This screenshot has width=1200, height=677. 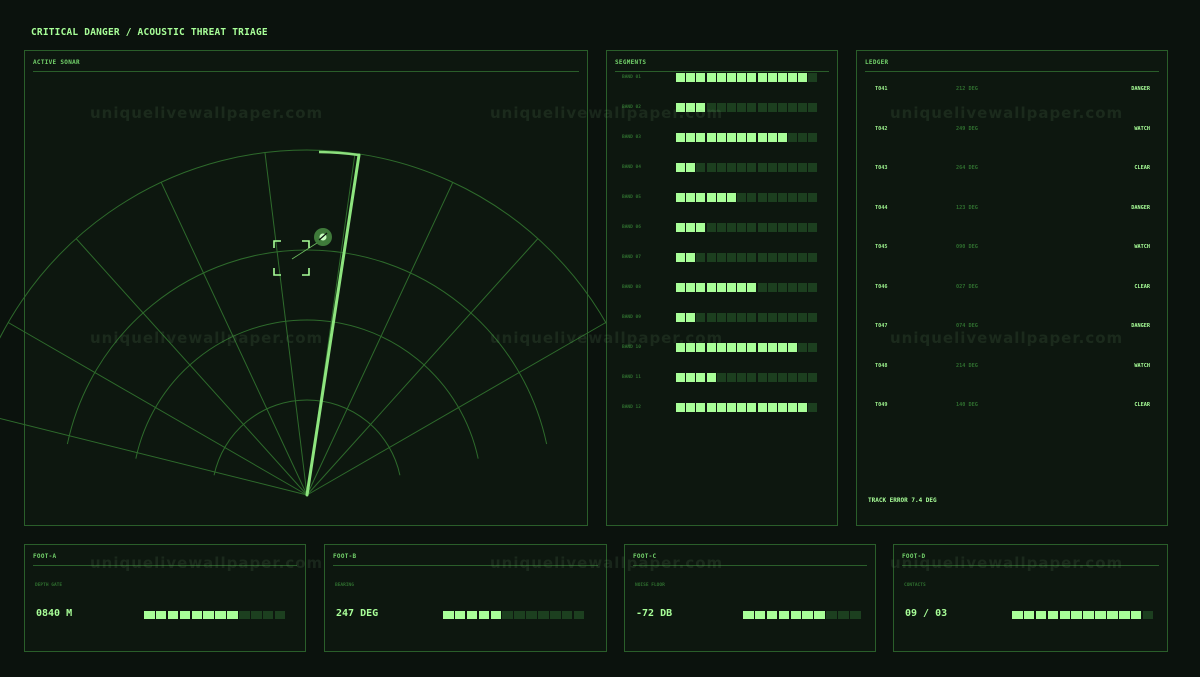 I want to click on segment-row: BAND 10, so click(x=724, y=347).